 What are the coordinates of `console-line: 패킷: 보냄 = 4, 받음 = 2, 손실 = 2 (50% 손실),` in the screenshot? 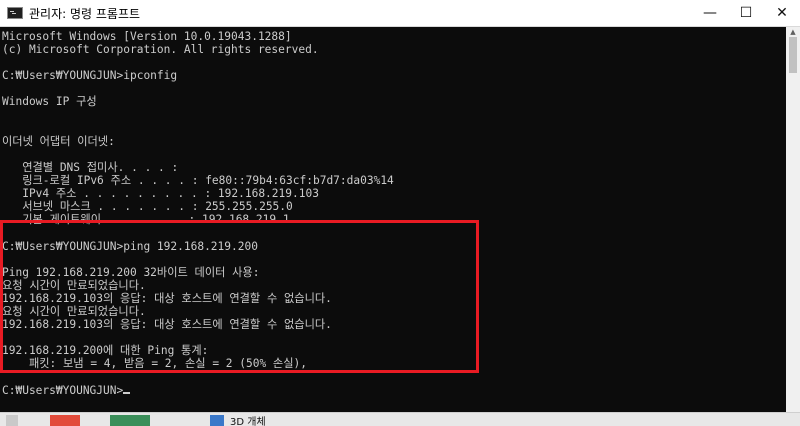 It's located at (154, 364).